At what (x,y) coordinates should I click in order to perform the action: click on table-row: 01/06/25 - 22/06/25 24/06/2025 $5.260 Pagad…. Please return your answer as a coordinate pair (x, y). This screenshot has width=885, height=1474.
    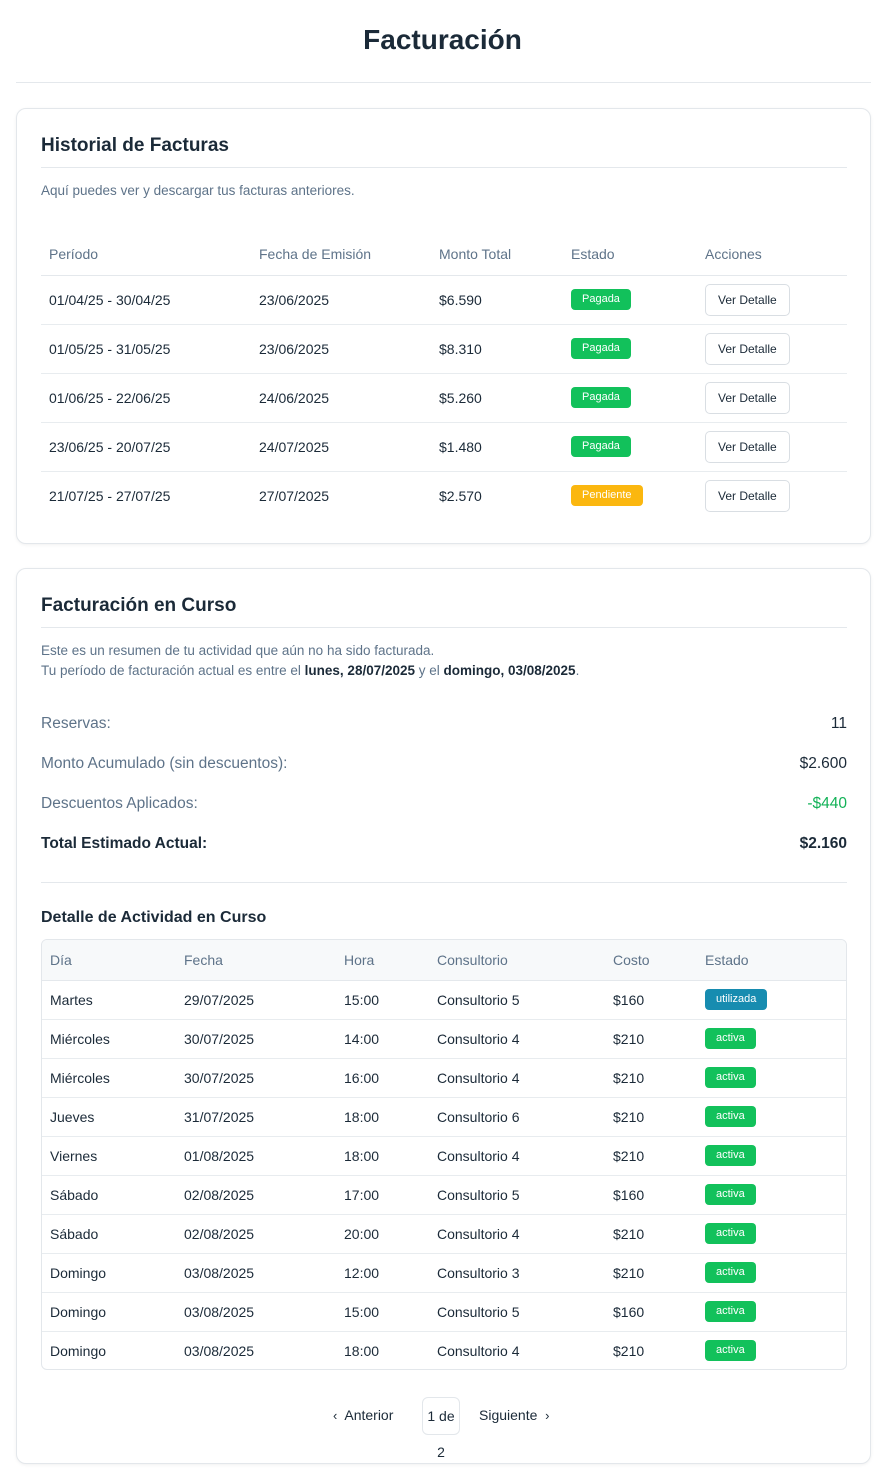
    Looking at the image, I should click on (444, 398).